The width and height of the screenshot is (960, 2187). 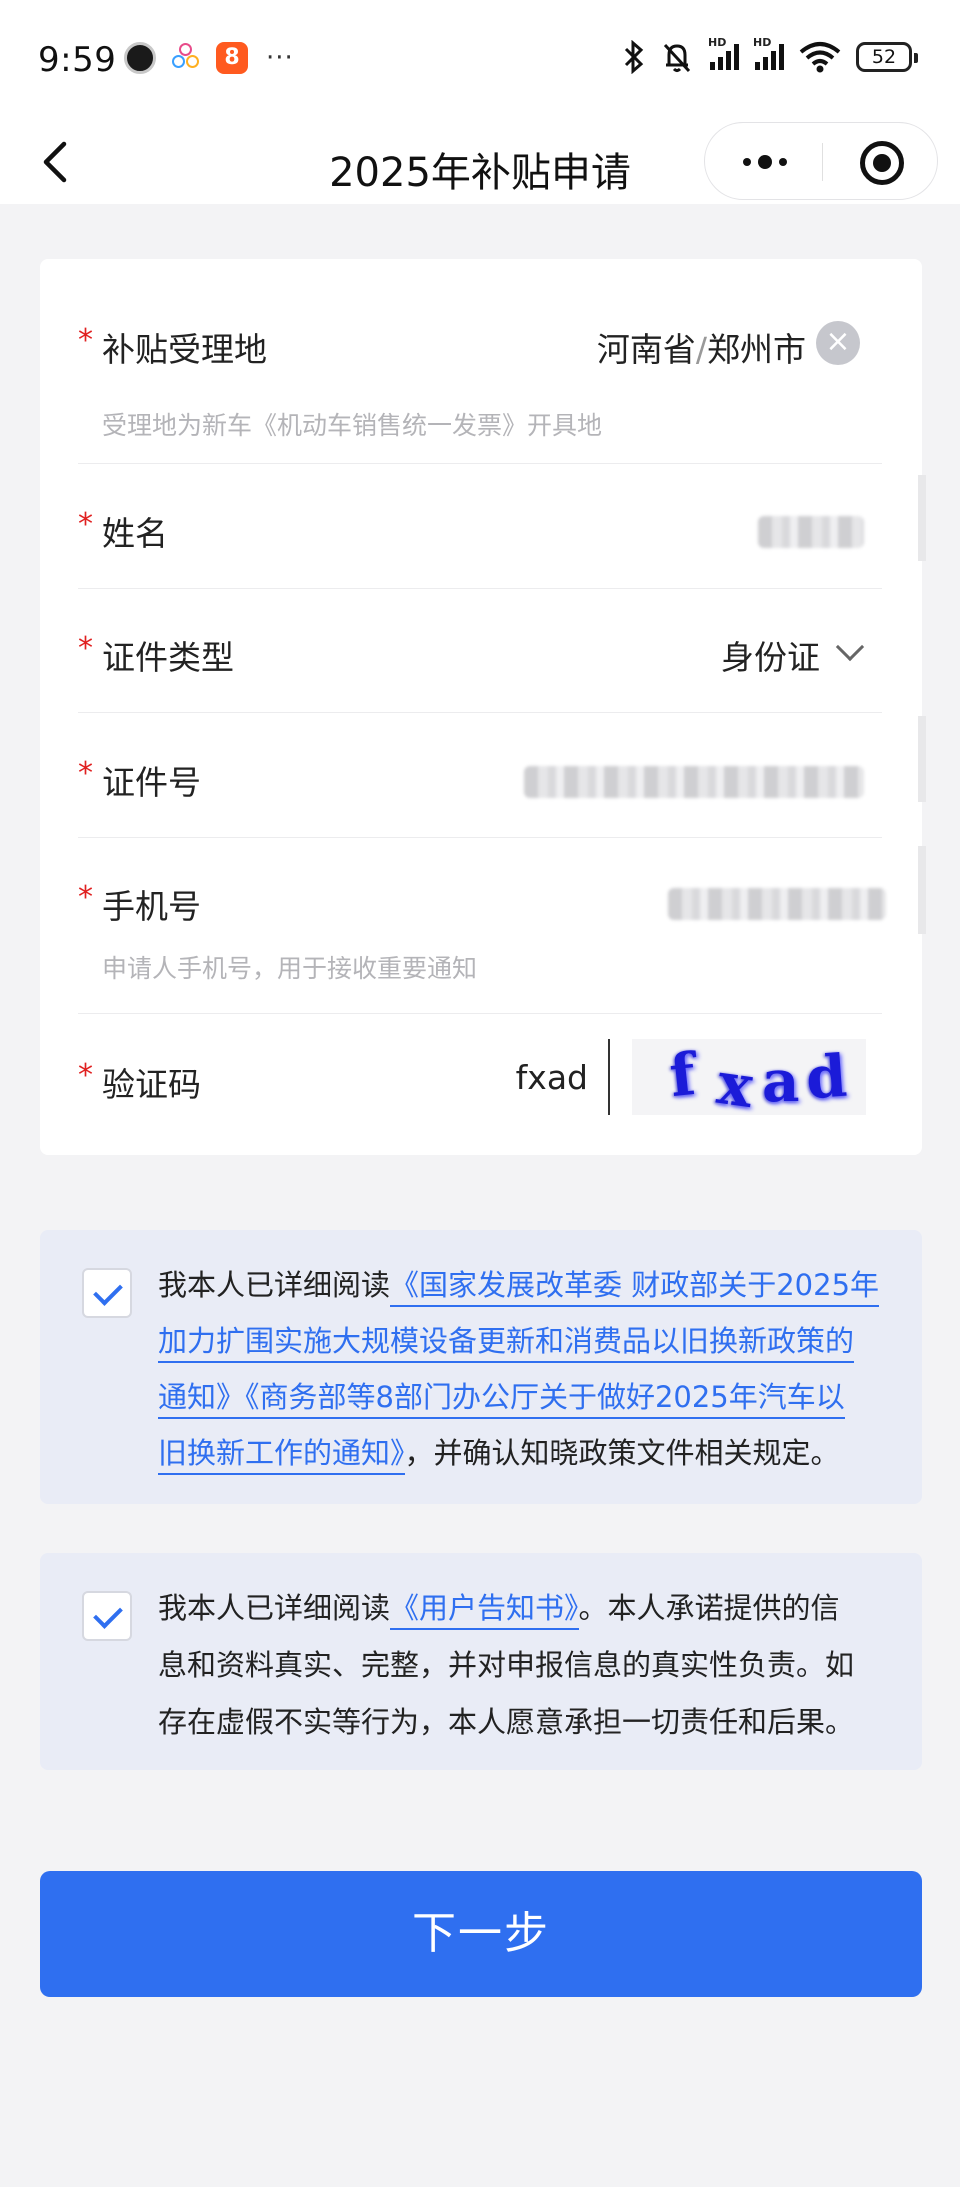 What do you see at coordinates (501, 1399) in the screenshot?
I see `policy-link: 通知》《商务部等8部门办公厅关于做好2025年汽车以` at bounding box center [501, 1399].